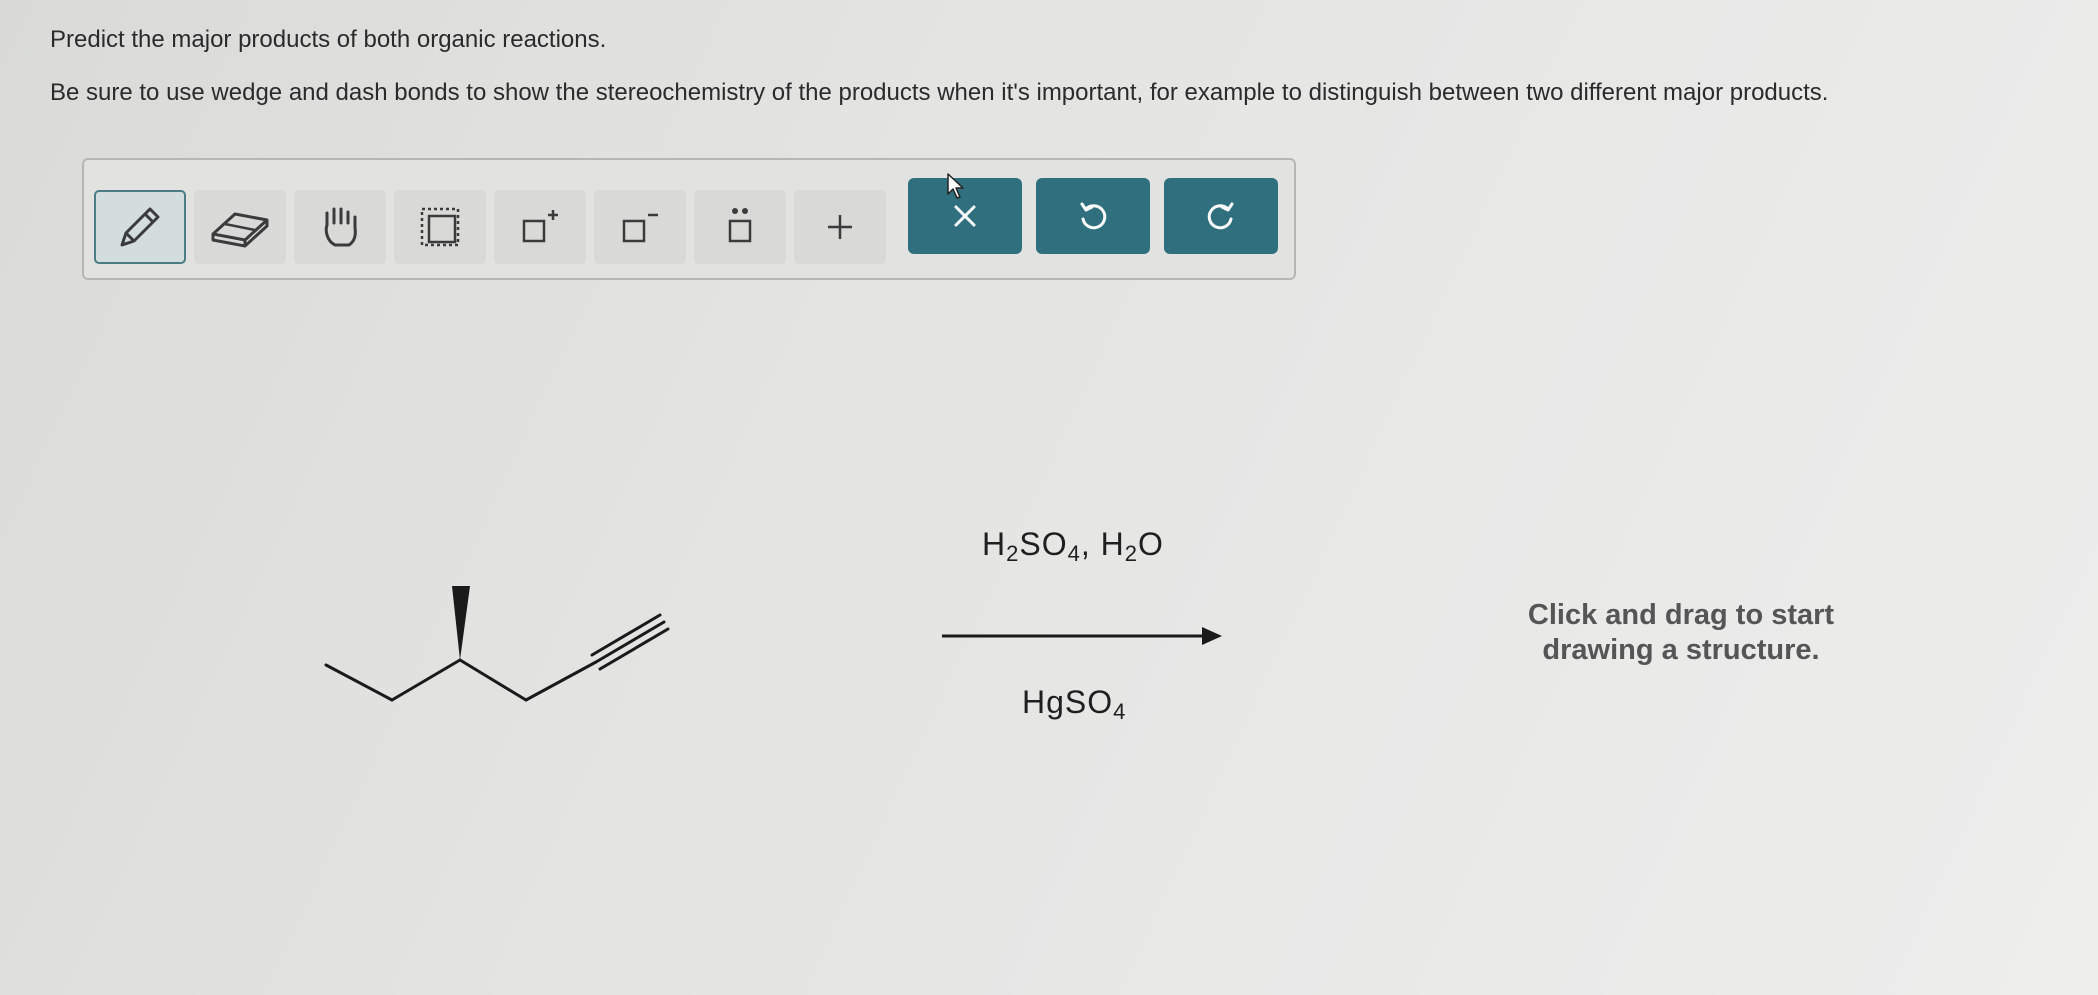  Describe the element at coordinates (1681, 615) in the screenshot. I see `hint-line-1: Click and drag to start` at that location.